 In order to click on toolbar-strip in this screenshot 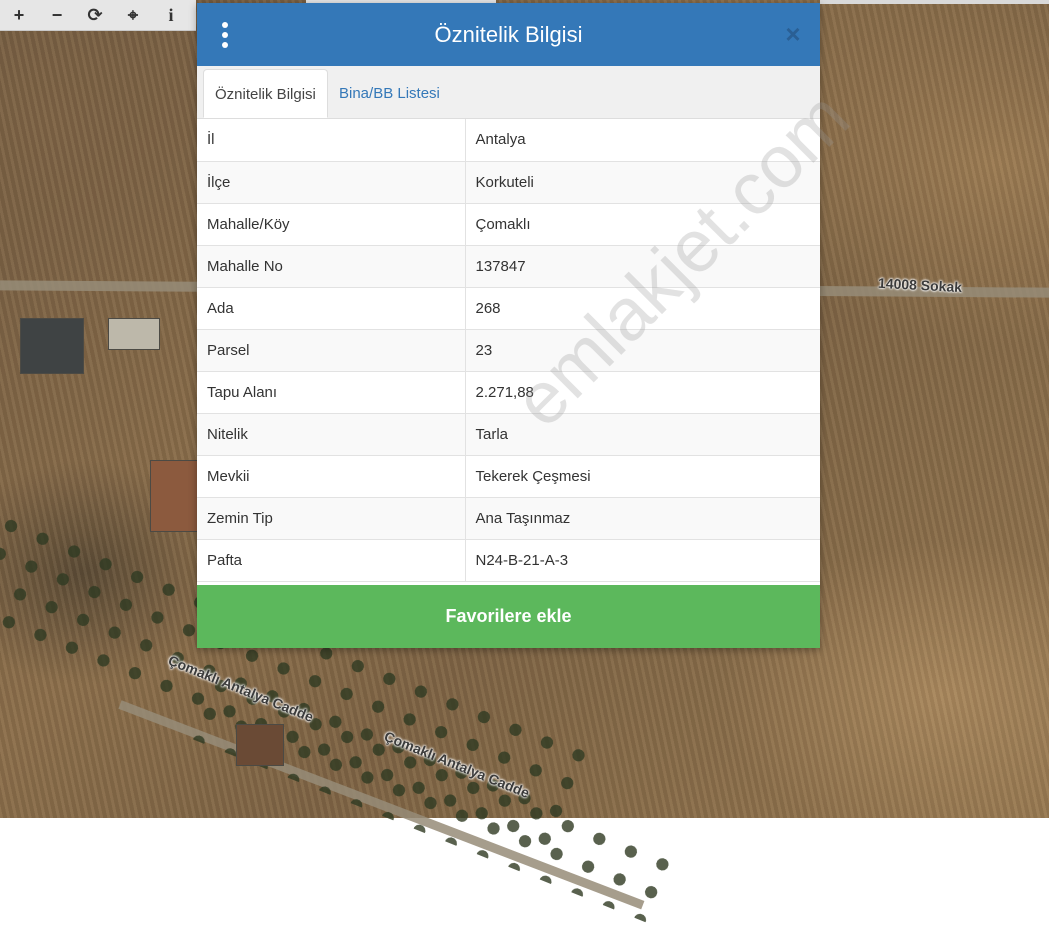, I will do `click(934, 2)`.